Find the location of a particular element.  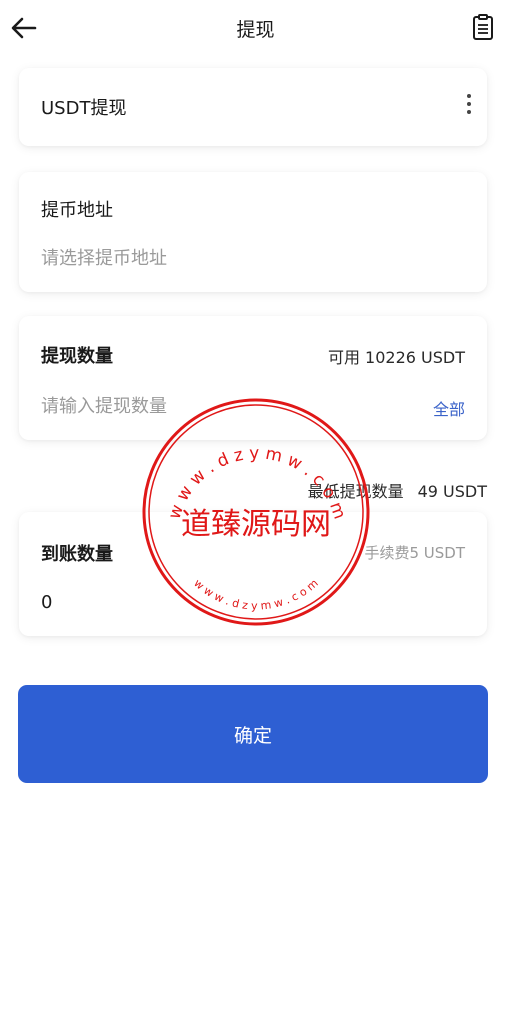

minimum-value: 49 USDT is located at coordinates (452, 491).